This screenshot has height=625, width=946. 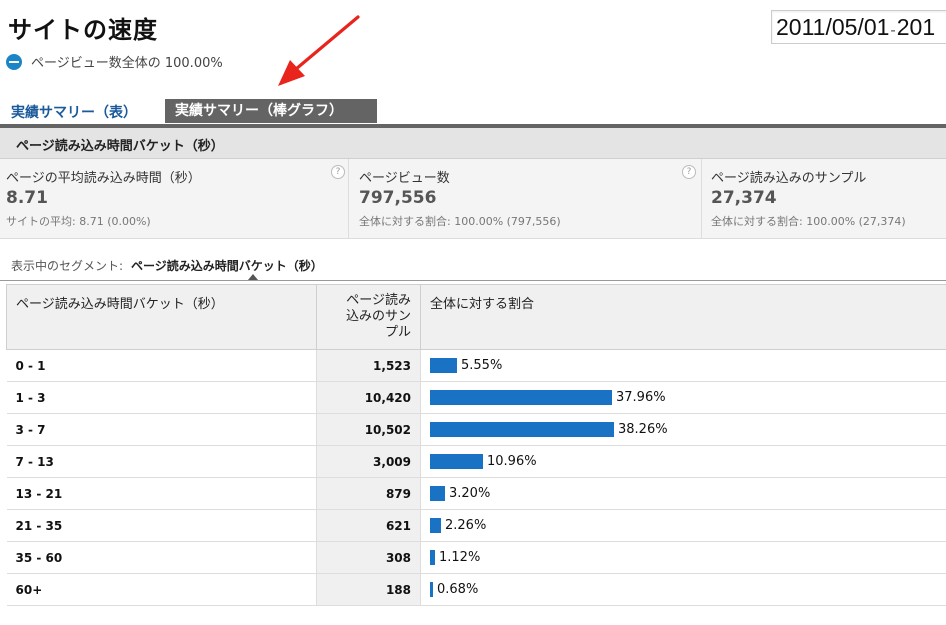 What do you see at coordinates (789, 178) in the screenshot?
I see `scorecard-label: ページ読み込みのサンプル` at bounding box center [789, 178].